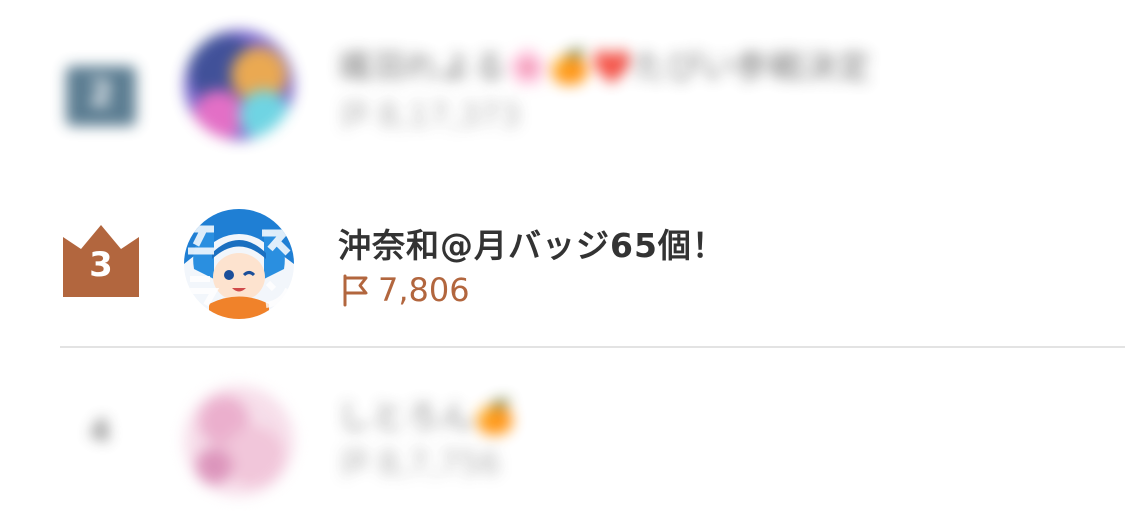  Describe the element at coordinates (424, 290) in the screenshot. I see `score-value: 7,806` at that location.